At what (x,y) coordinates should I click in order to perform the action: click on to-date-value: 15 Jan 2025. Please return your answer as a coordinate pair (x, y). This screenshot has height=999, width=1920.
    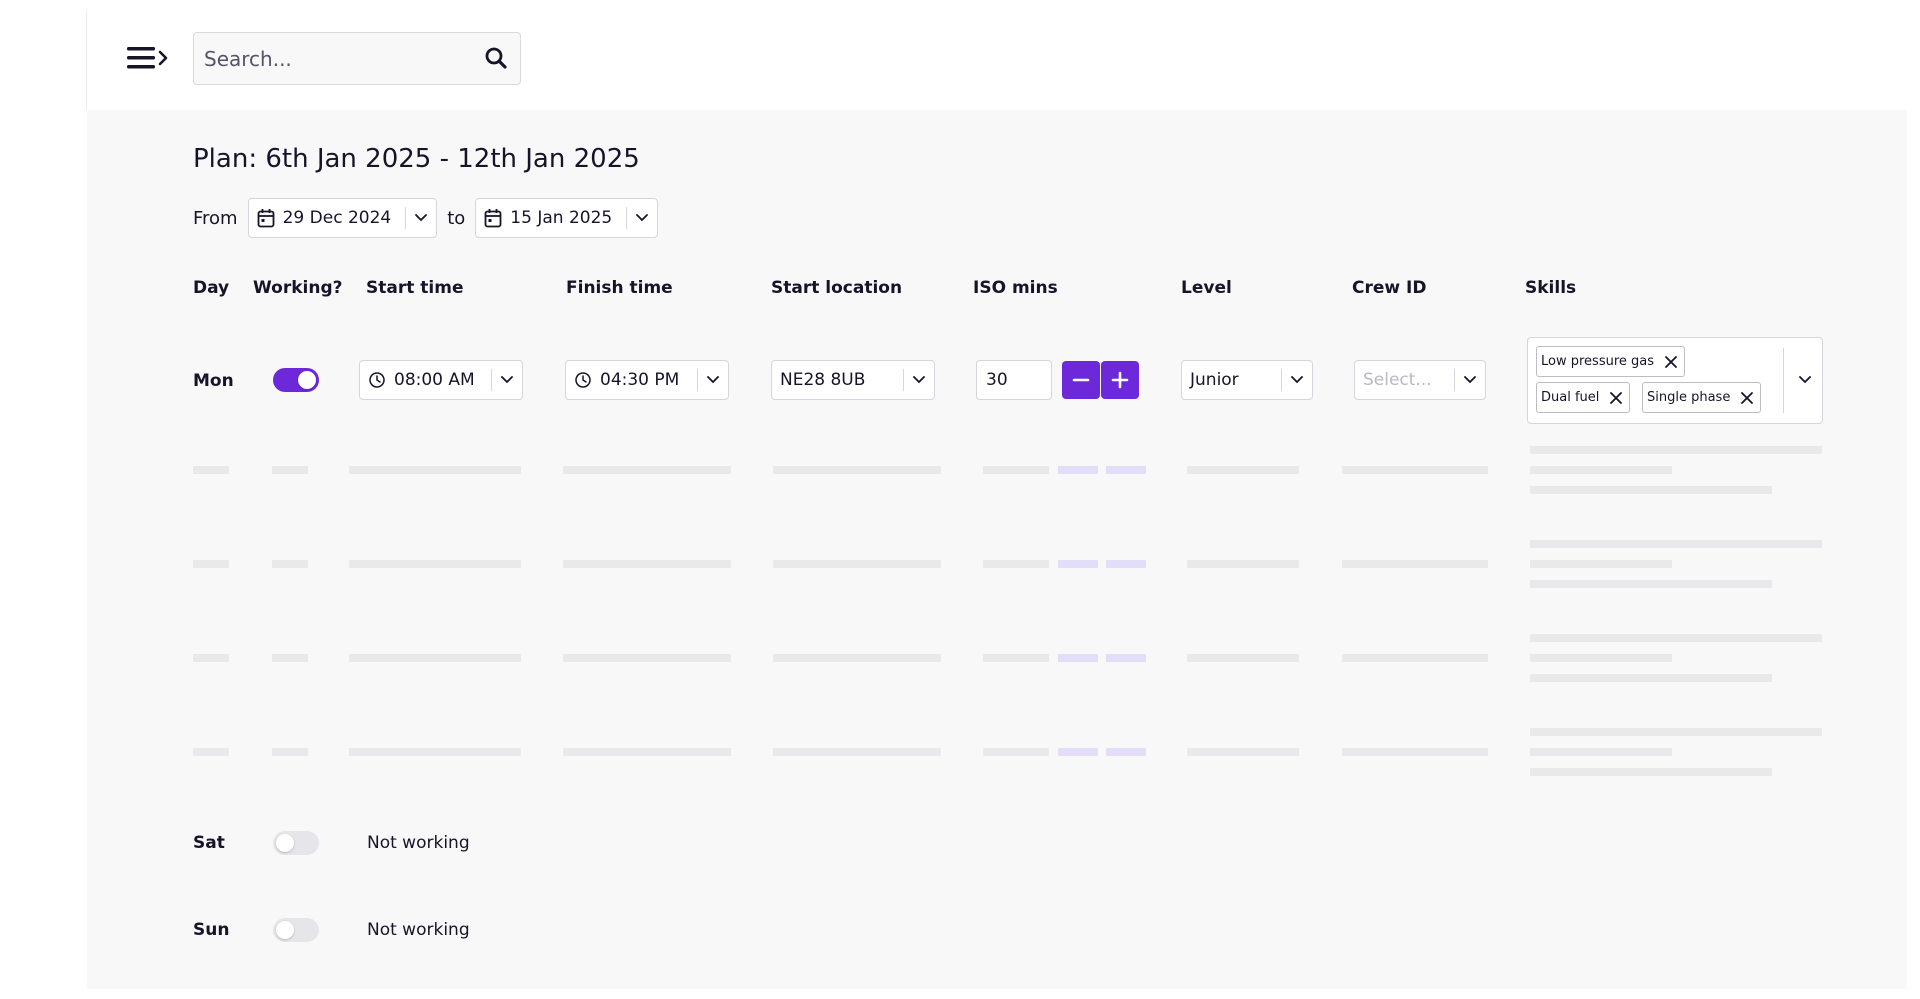
    Looking at the image, I should click on (561, 218).